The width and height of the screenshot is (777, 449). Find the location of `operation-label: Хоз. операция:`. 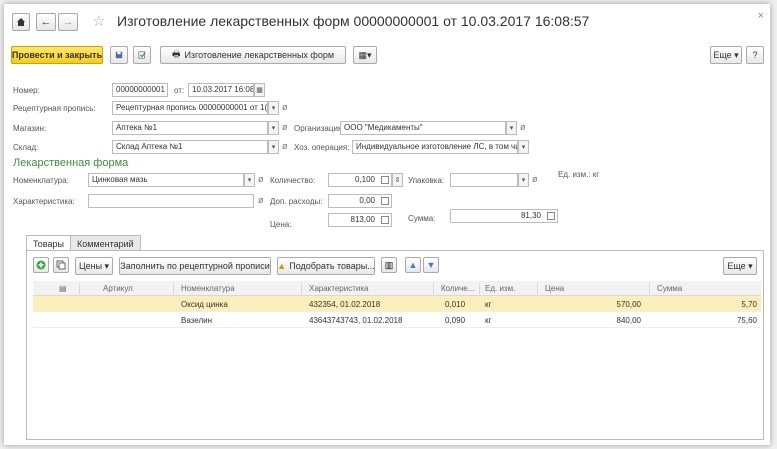

operation-label: Хоз. операция: is located at coordinates (322, 147).